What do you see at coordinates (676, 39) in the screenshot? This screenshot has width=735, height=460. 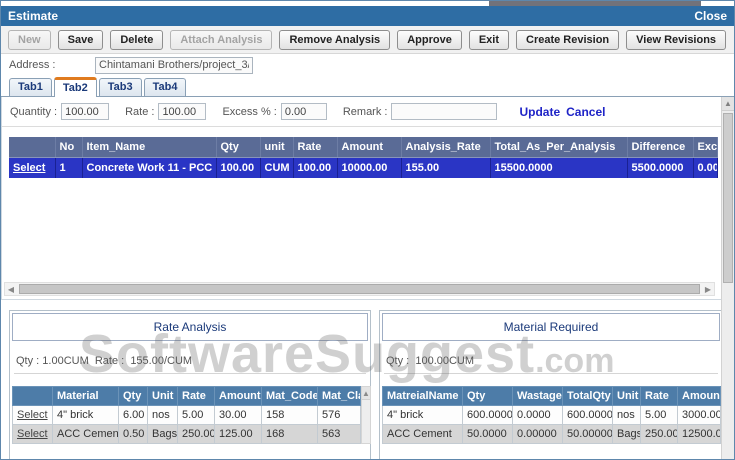 I see `view-revisions-button: View Revisions` at bounding box center [676, 39].